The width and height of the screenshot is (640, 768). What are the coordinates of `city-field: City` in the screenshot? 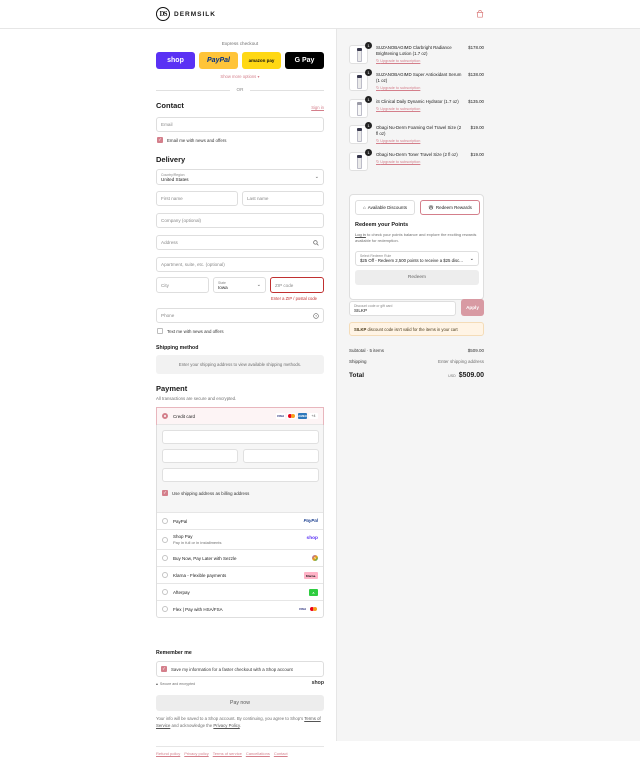 It's located at (182, 285).